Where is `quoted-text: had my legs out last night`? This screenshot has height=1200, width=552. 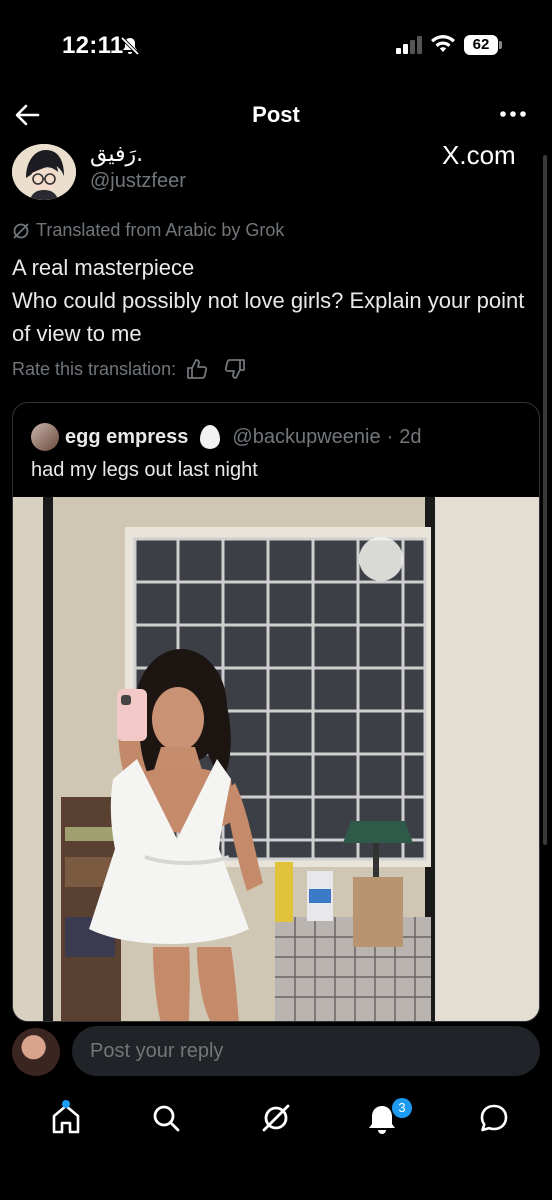 quoted-text: had my legs out last night is located at coordinates (144, 470).